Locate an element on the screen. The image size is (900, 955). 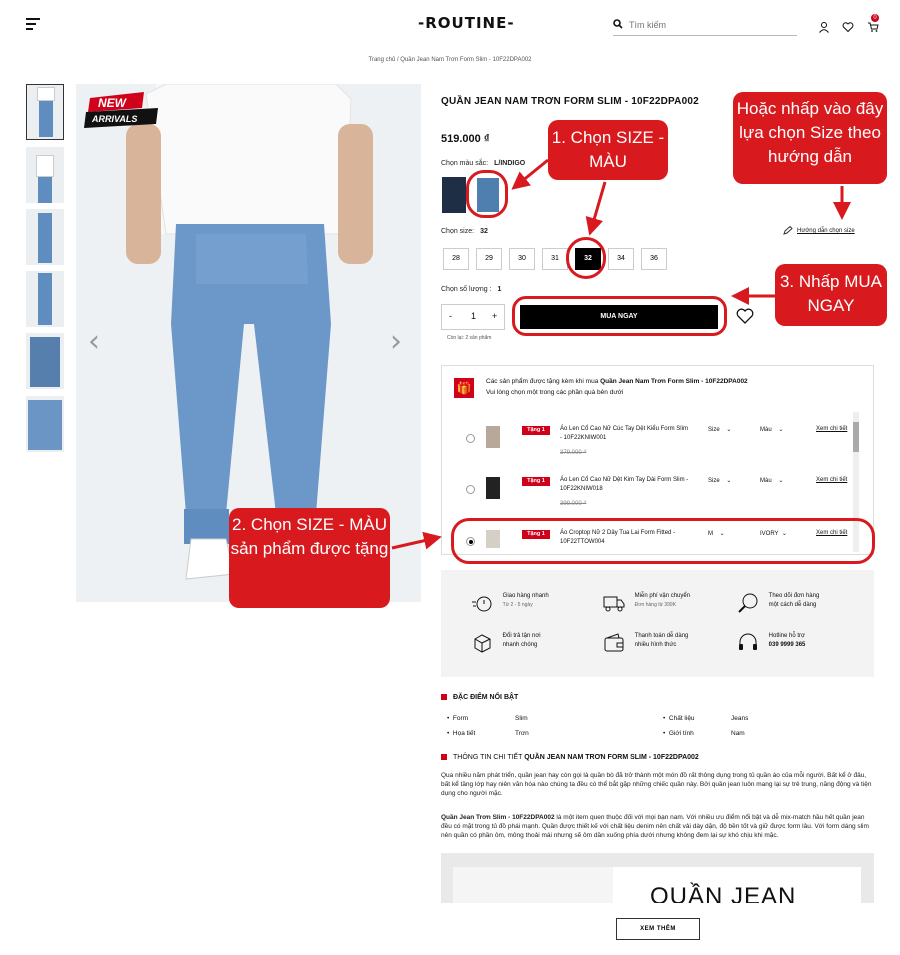
arrow-to-swatch is located at coordinates (530, 174).